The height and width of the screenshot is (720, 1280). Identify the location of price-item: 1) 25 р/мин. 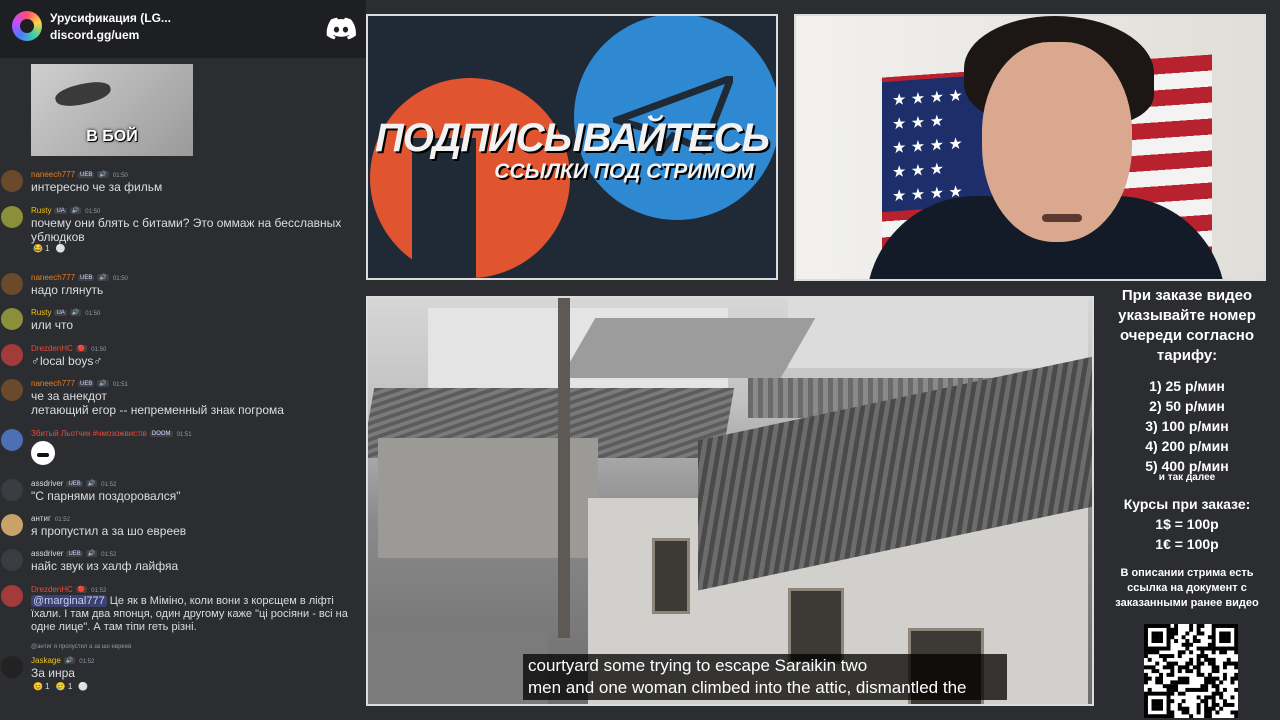
(1187, 386).